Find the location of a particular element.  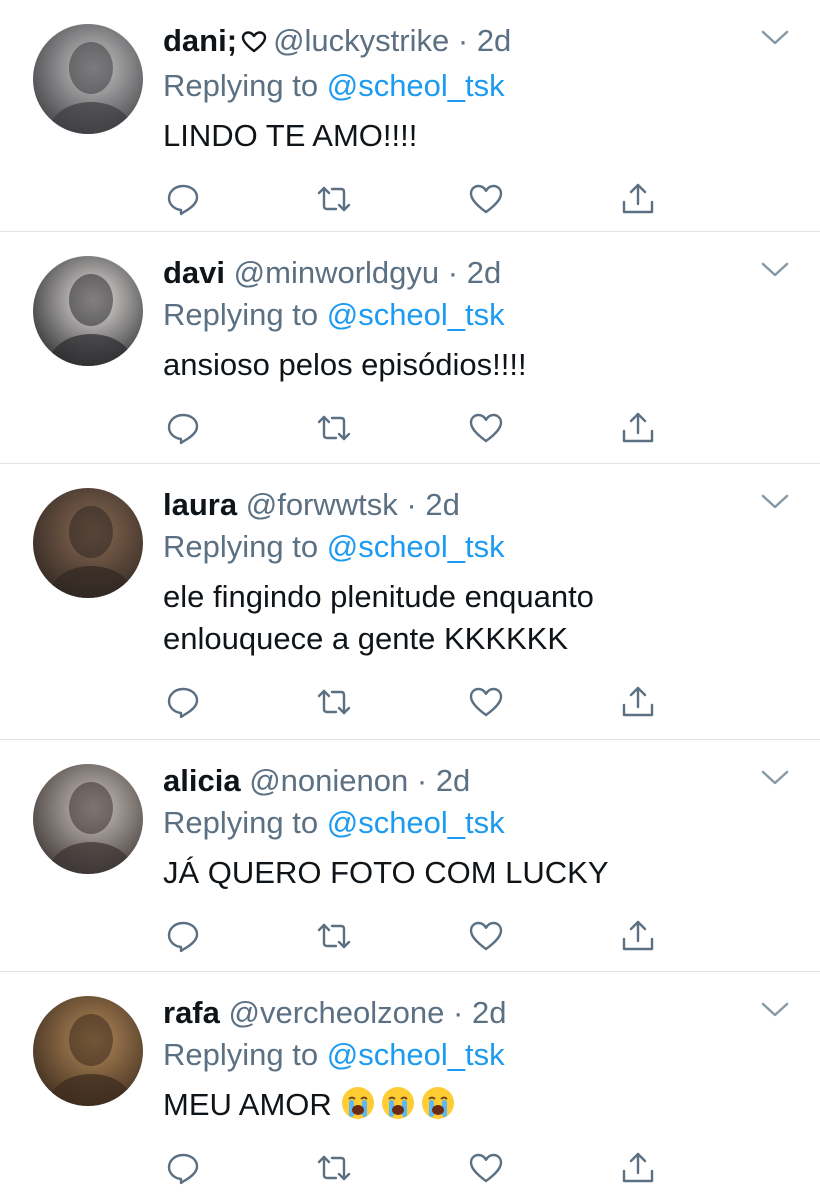

tweet-text-line: ele fingindo plenitude enquanto is located at coordinates (456, 597).